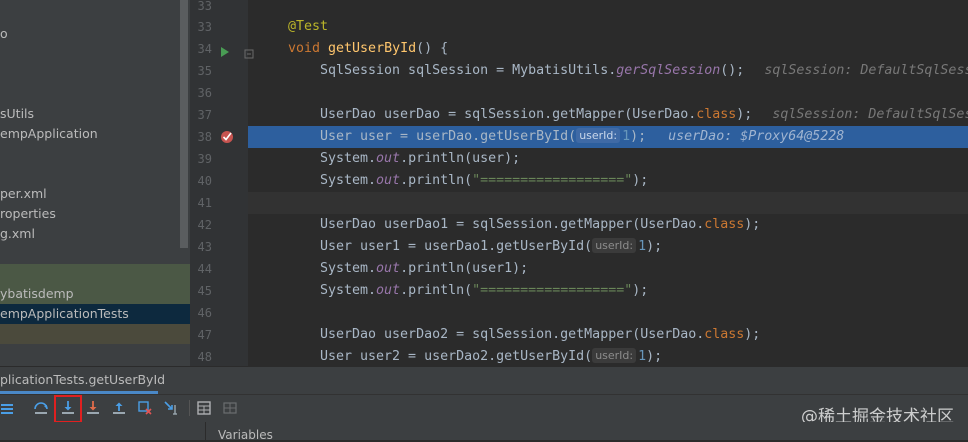 The width and height of the screenshot is (968, 442). Describe the element at coordinates (87, 380) in the screenshot. I see `debug-session-tab: plicationTests.getUserById` at that location.